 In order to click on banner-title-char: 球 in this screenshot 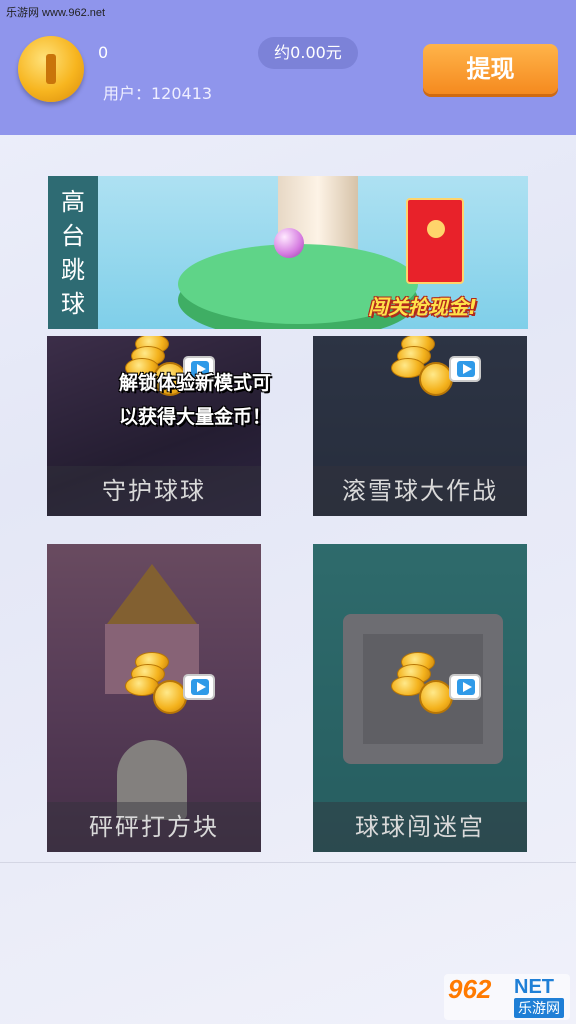, I will do `click(73, 303)`.